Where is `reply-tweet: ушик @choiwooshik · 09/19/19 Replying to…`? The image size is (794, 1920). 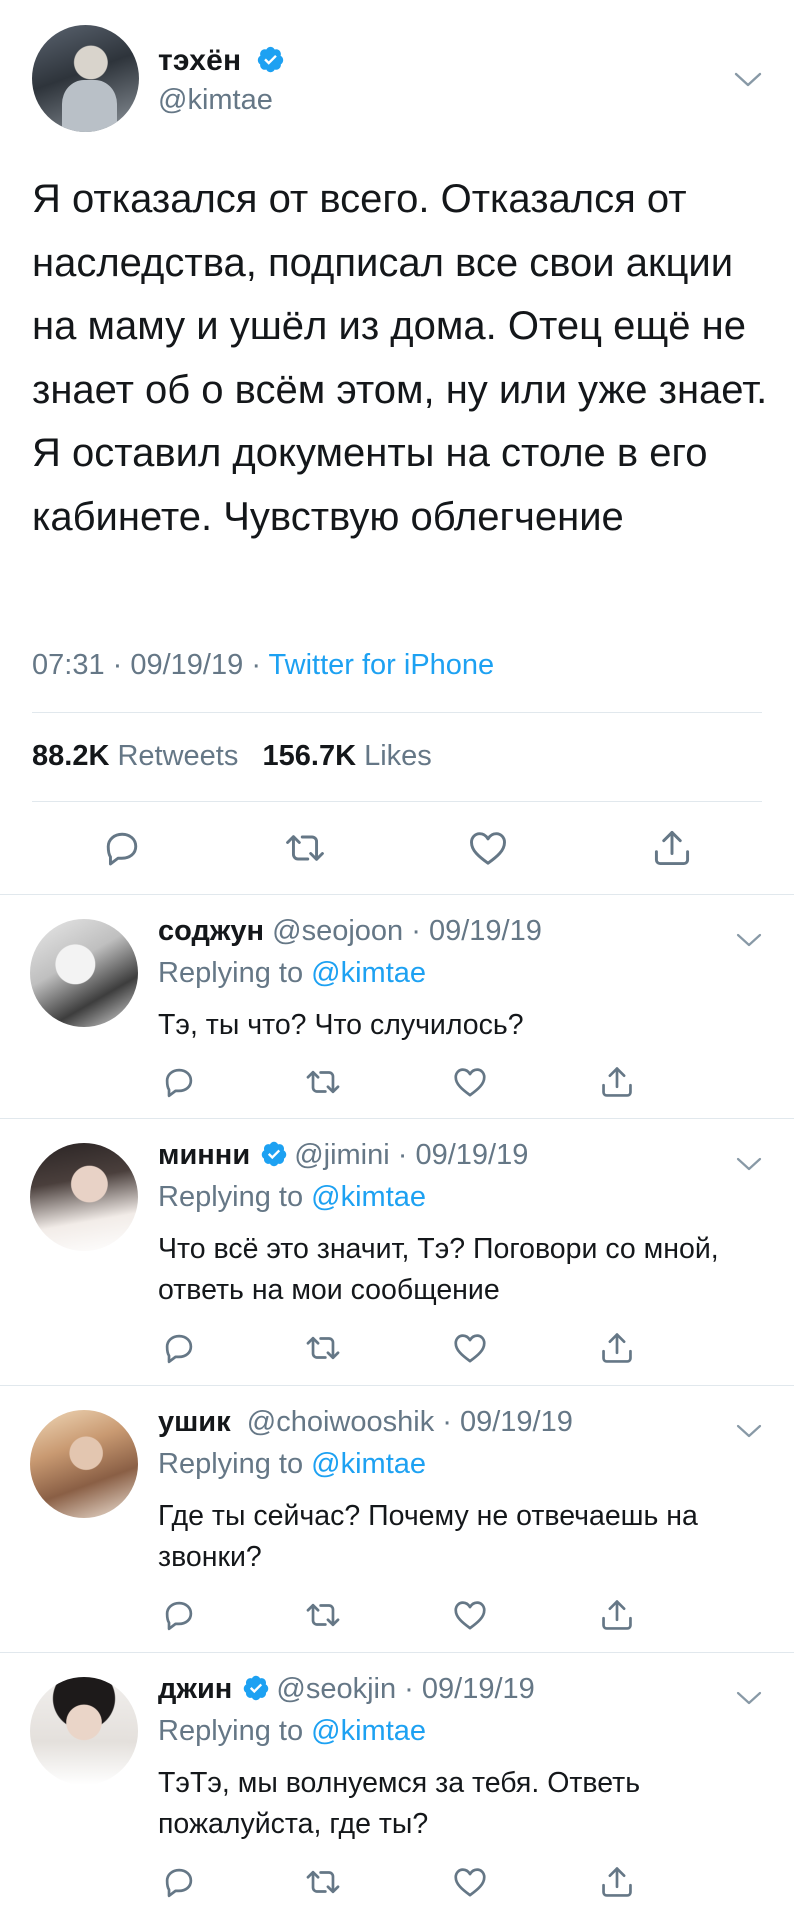 reply-tweet: ушик @choiwooshik · 09/19/19 Replying to… is located at coordinates (397, 1519).